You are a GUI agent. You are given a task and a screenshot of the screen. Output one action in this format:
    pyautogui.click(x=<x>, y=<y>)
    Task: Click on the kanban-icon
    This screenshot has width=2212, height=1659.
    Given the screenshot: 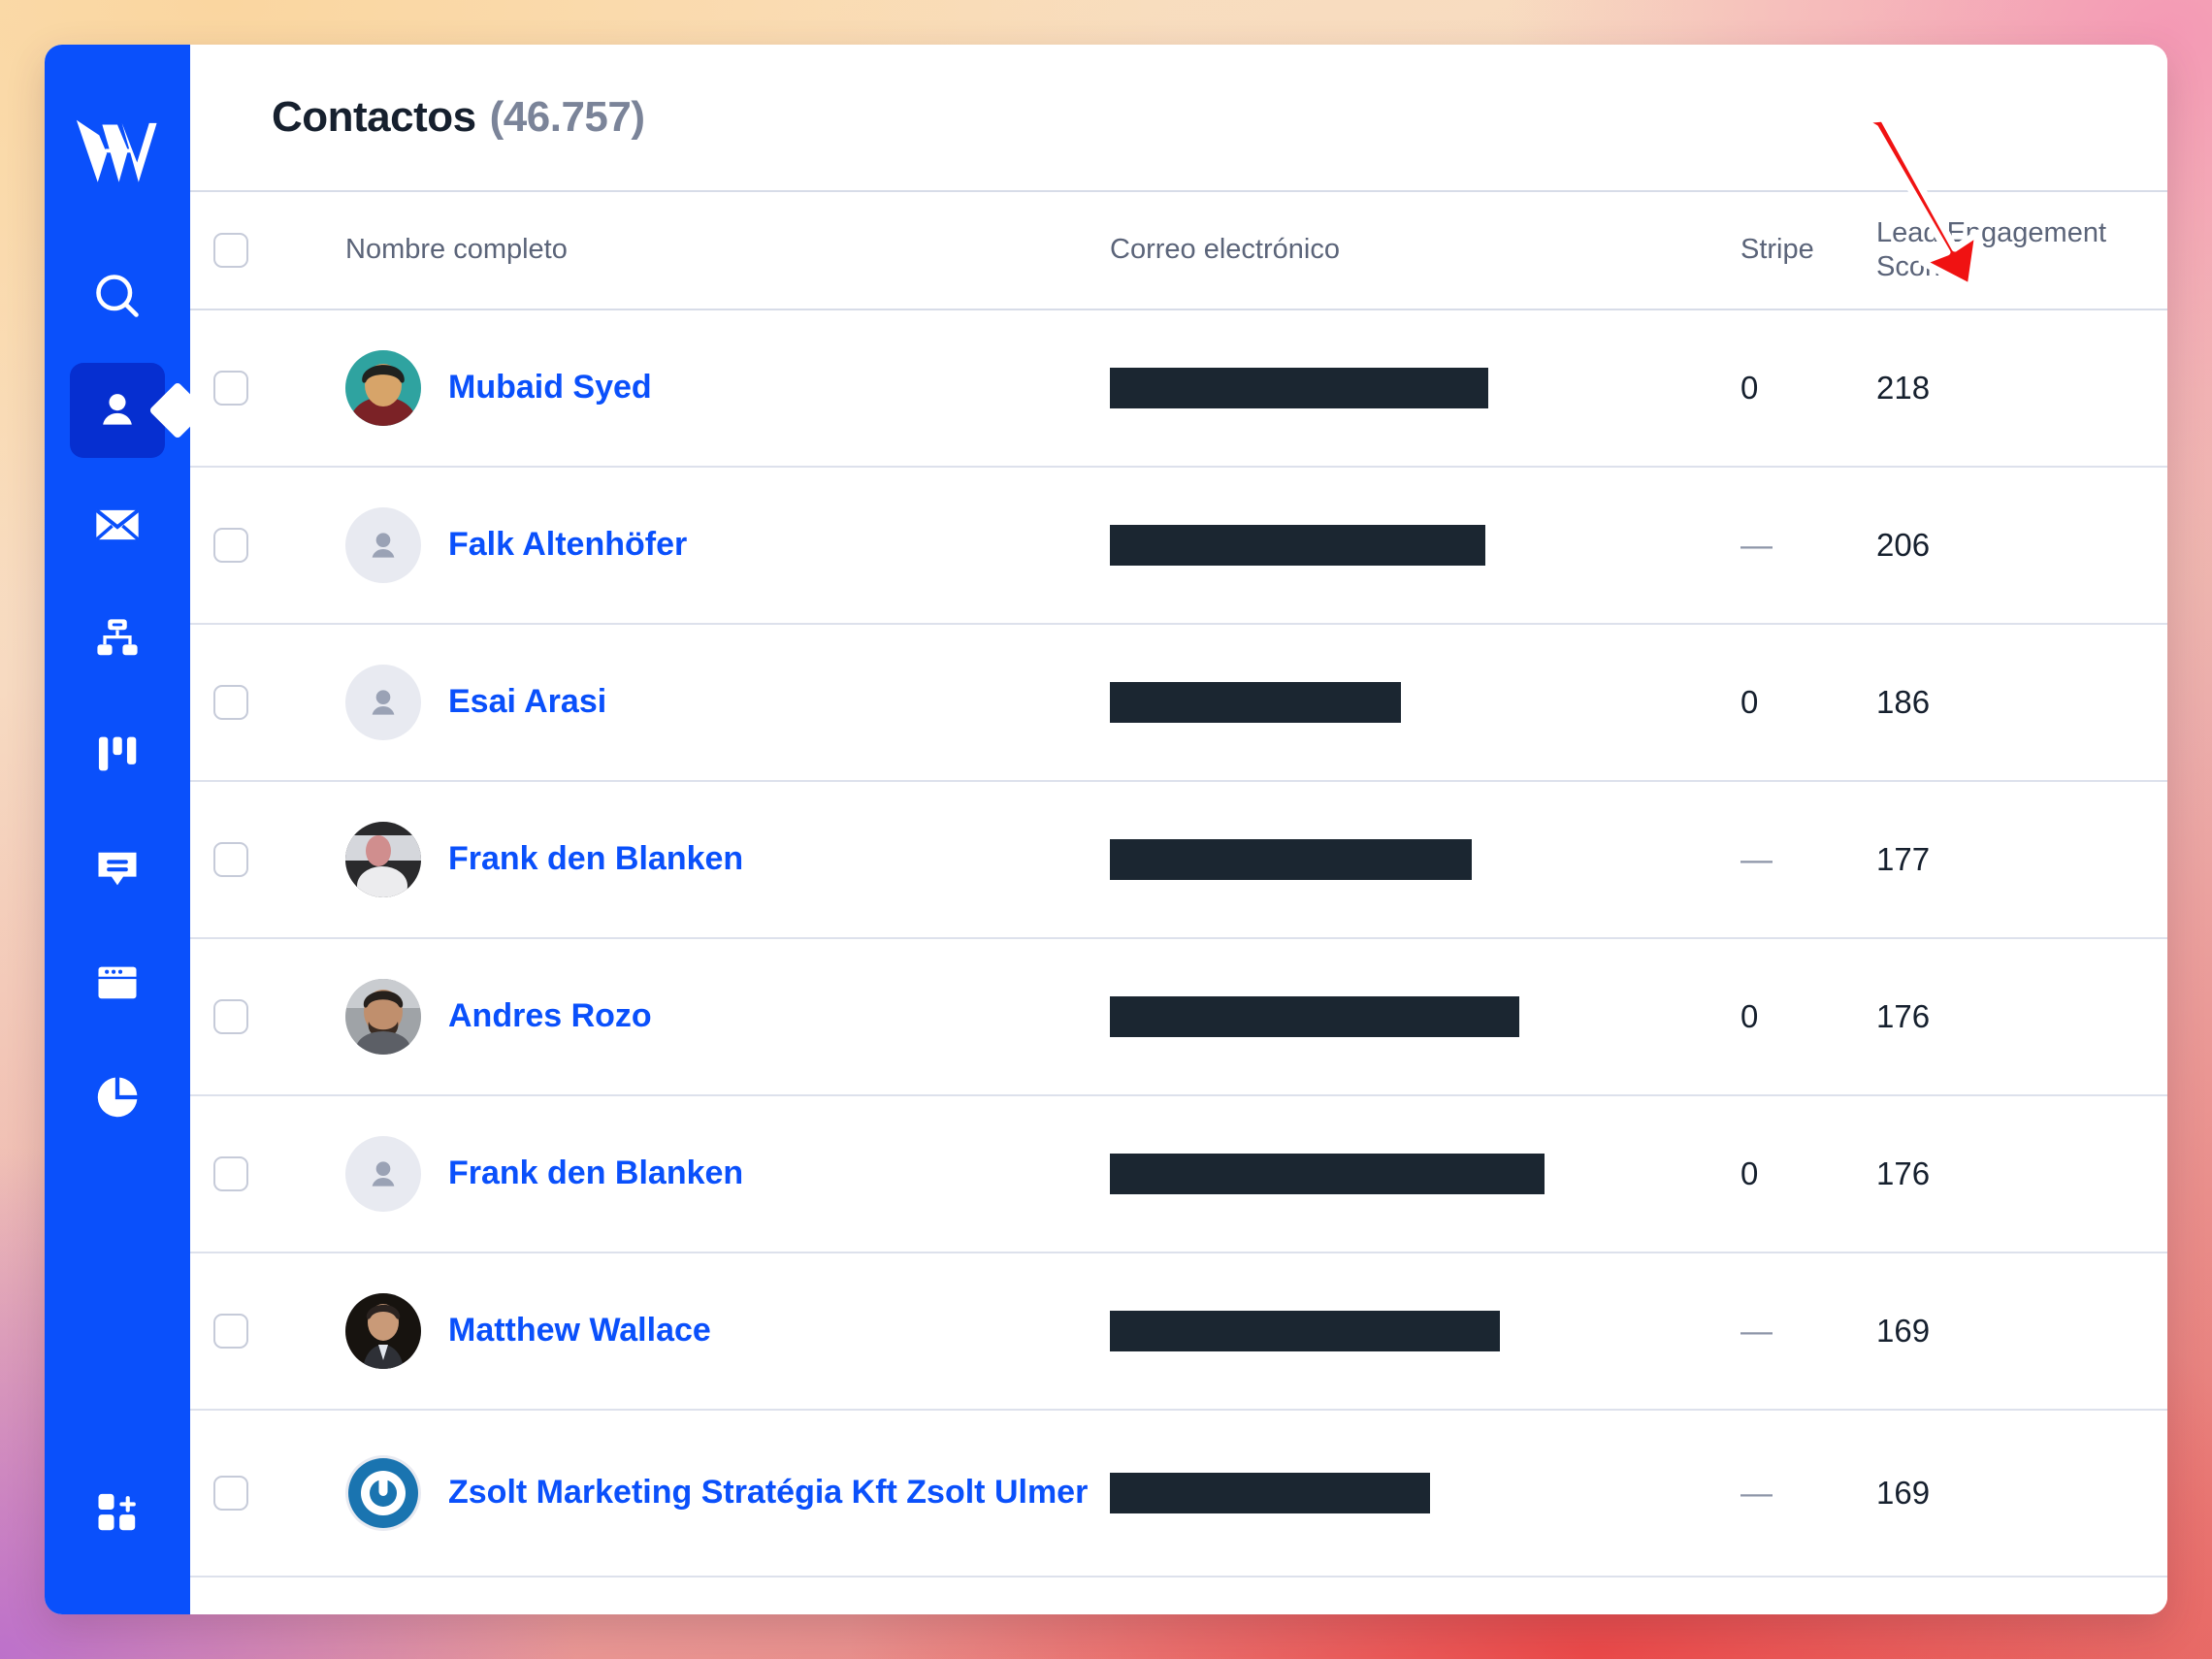 What is the action you would take?
    pyautogui.click(x=118, y=753)
    